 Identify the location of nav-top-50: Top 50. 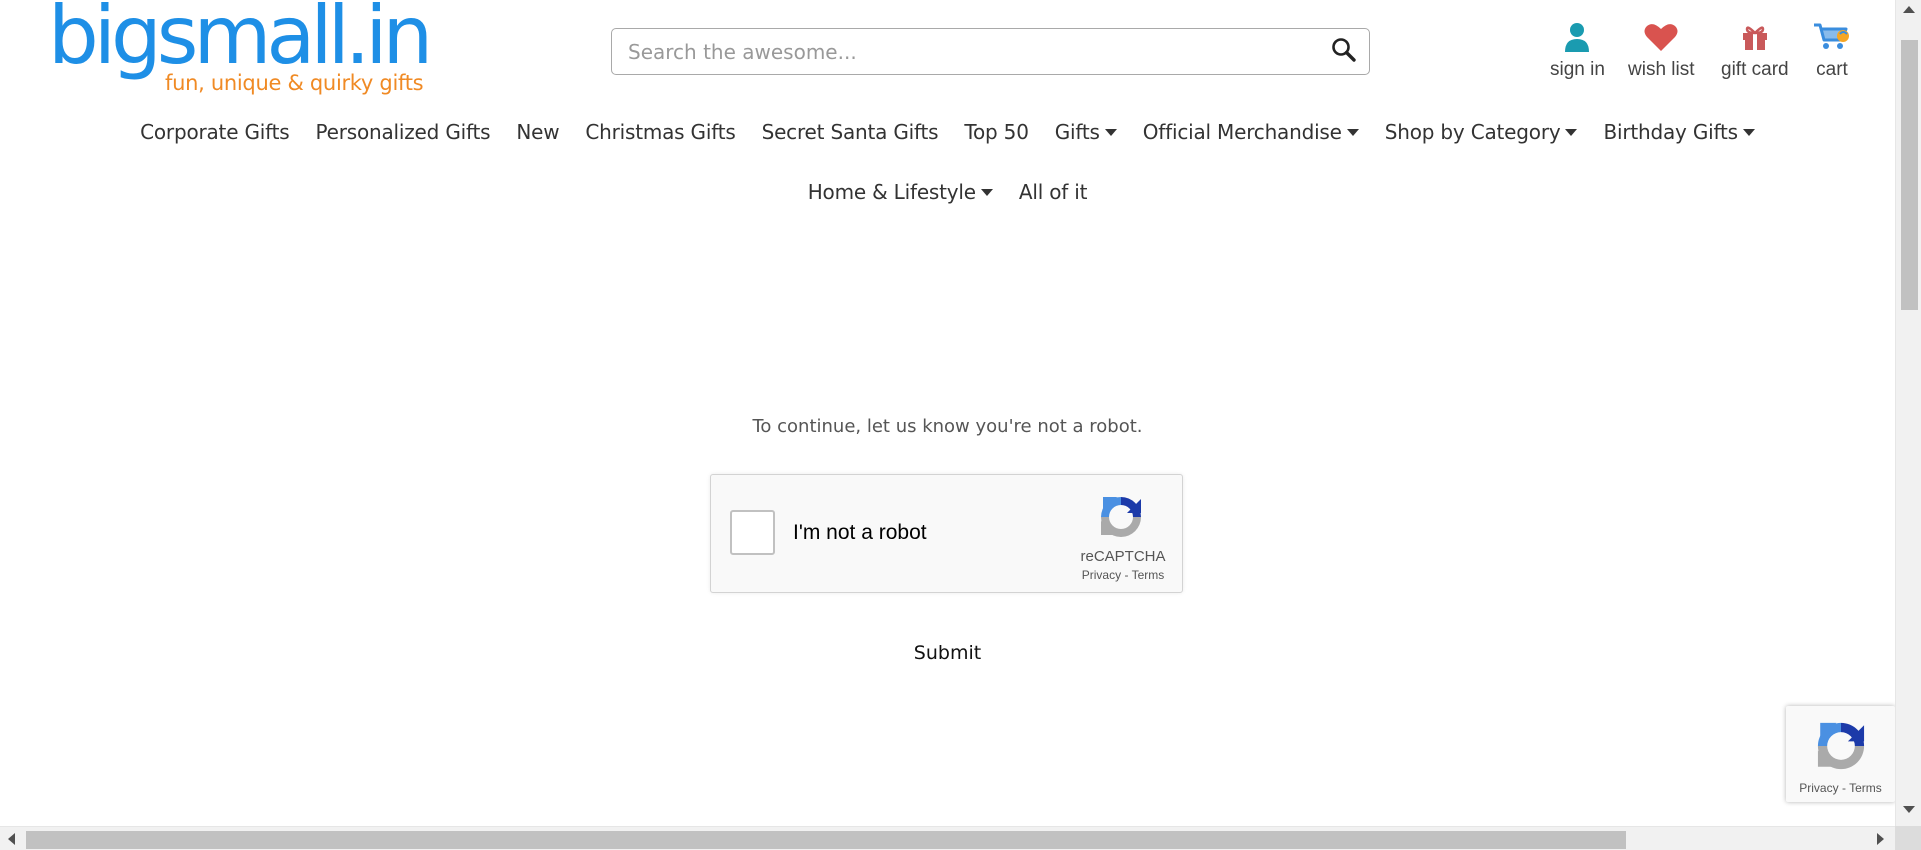
(996, 132).